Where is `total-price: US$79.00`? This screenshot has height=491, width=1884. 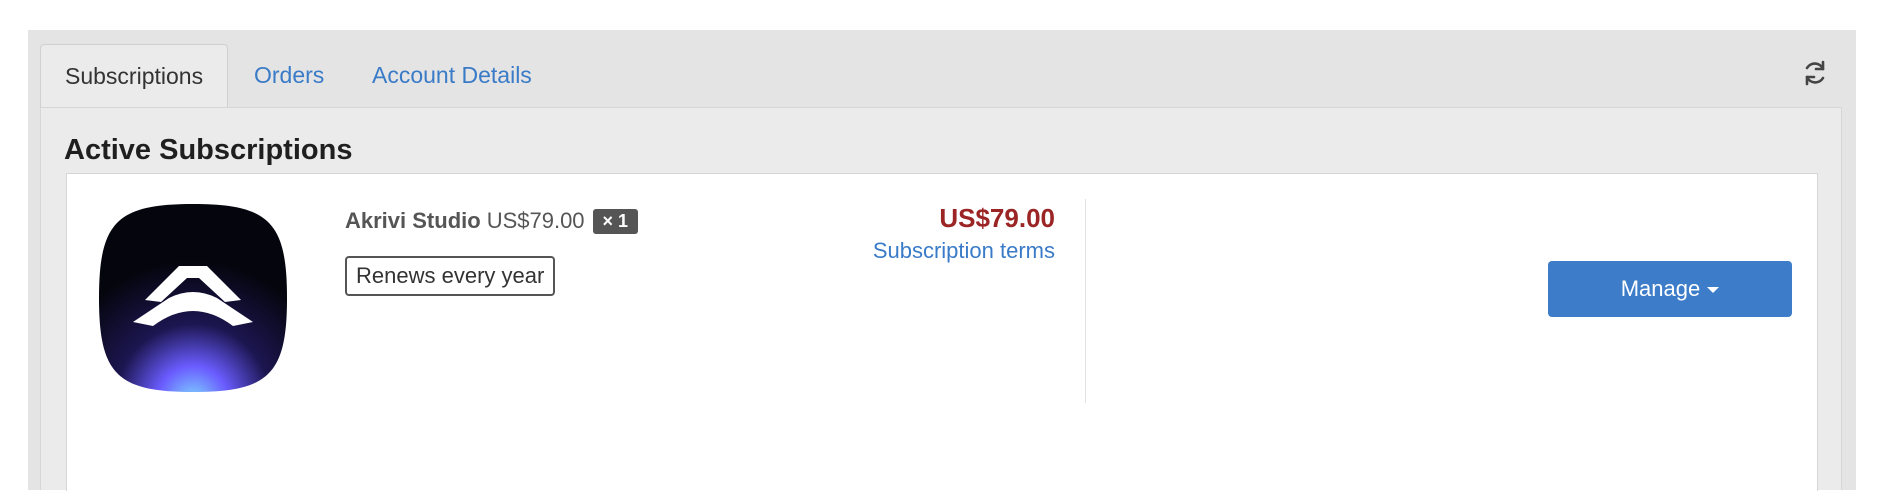 total-price: US$79.00 is located at coordinates (997, 218).